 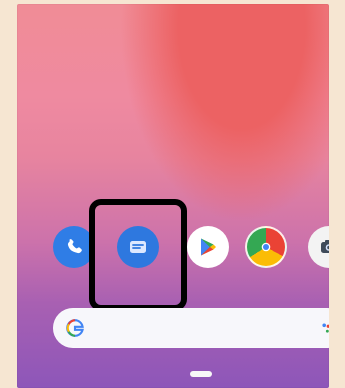 I want to click on chrome-app-button, so click(x=266, y=247).